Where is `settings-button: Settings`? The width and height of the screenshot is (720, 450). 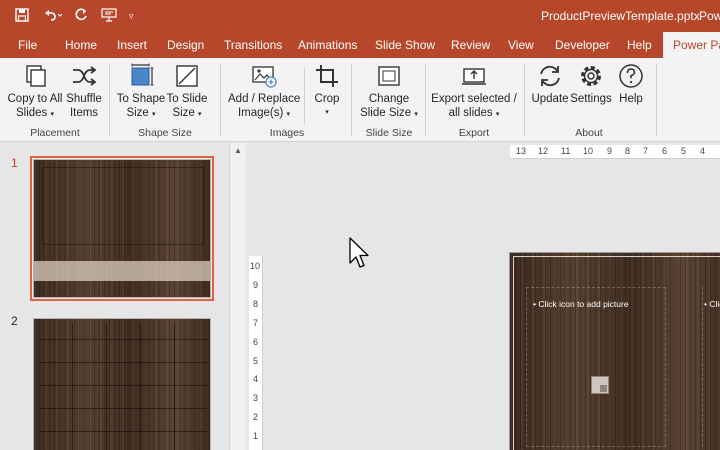 settings-button: Settings is located at coordinates (591, 84).